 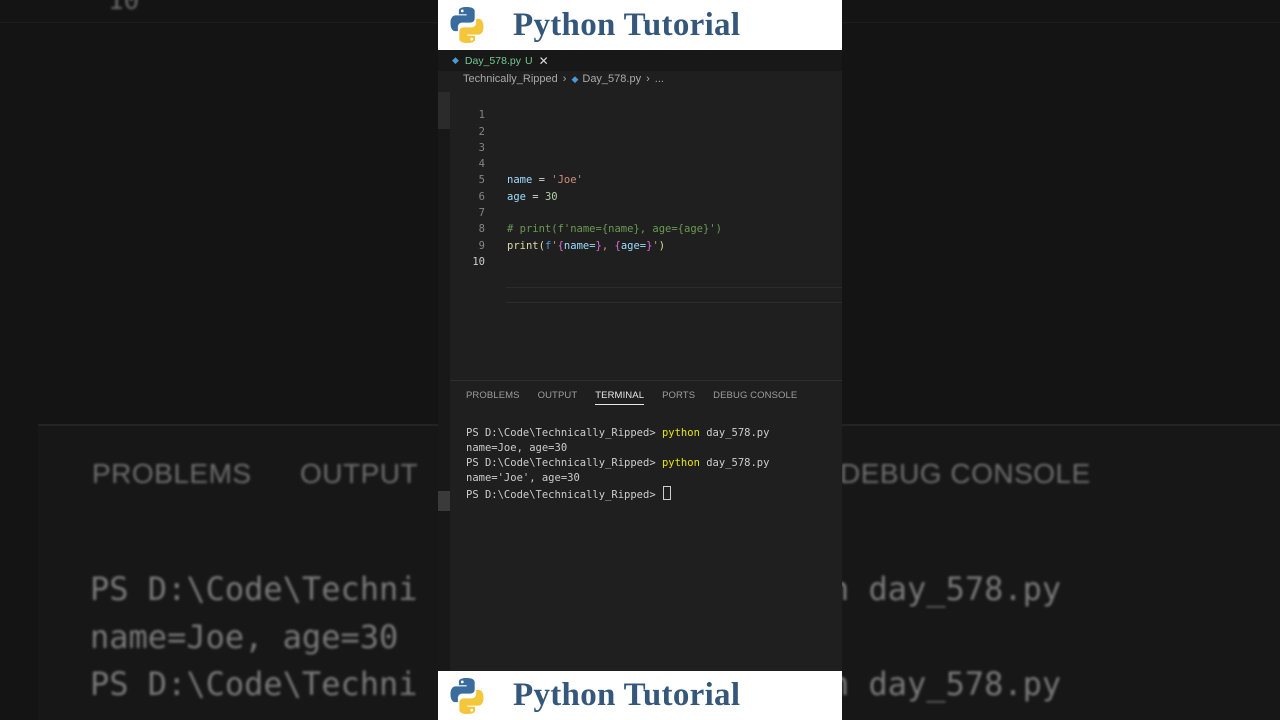 I want to click on bg-tab-problems: PROBLEMS, so click(x=172, y=473).